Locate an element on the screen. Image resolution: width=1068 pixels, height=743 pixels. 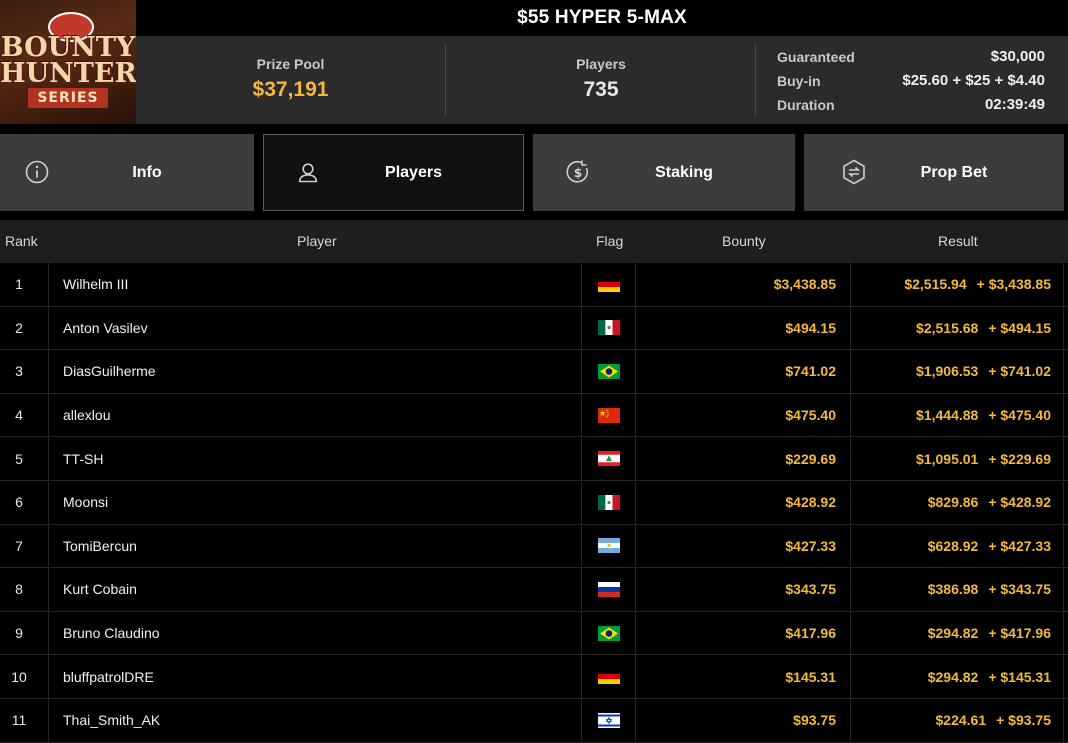
table-row: 6 Moonsi $428.92 $829.86 + $428.92 is located at coordinates (534, 502).